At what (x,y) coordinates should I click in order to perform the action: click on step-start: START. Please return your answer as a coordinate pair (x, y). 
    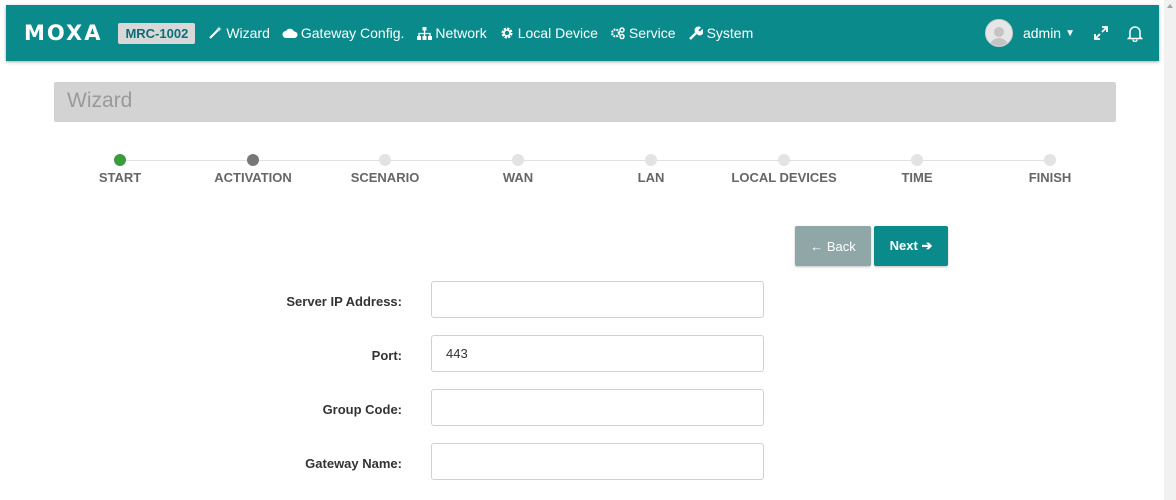
    Looking at the image, I should click on (120, 169).